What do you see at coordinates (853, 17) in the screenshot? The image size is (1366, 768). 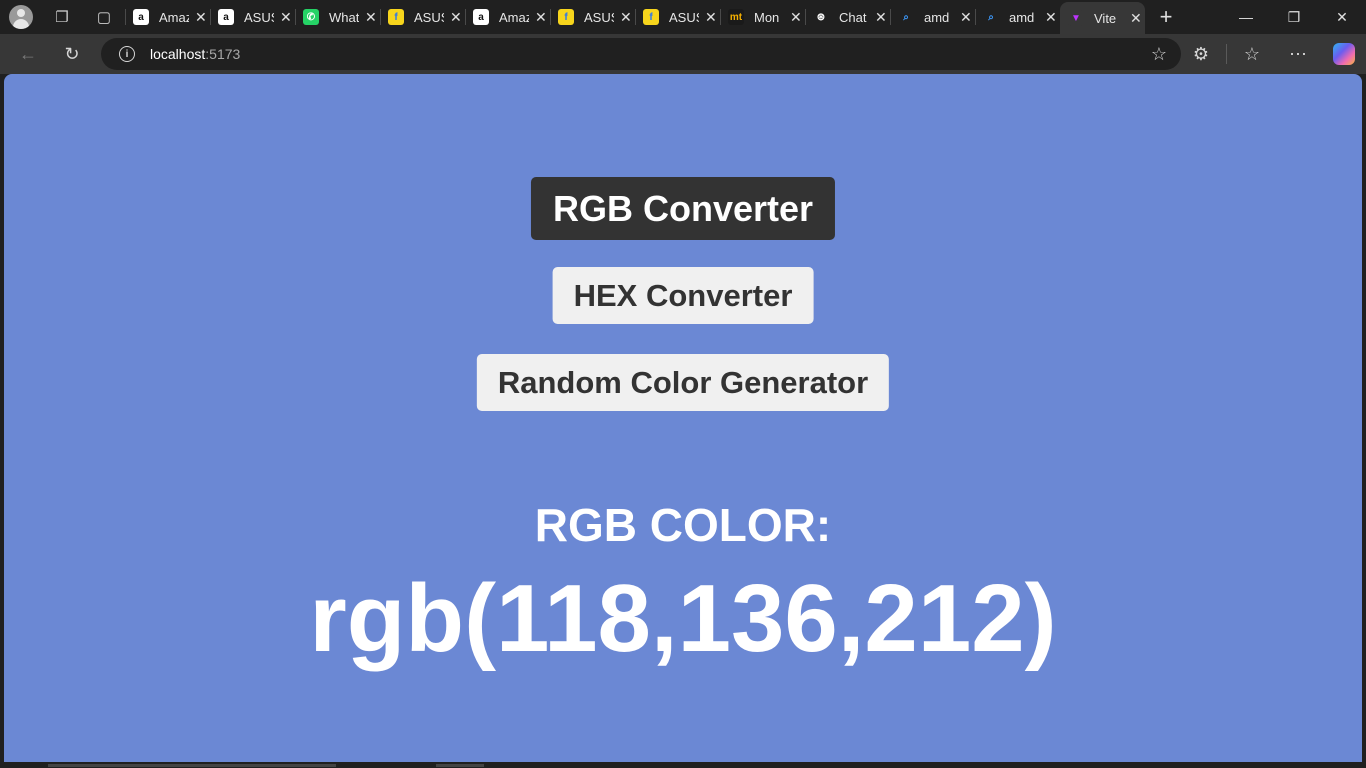 I see `tab-title: Chat` at bounding box center [853, 17].